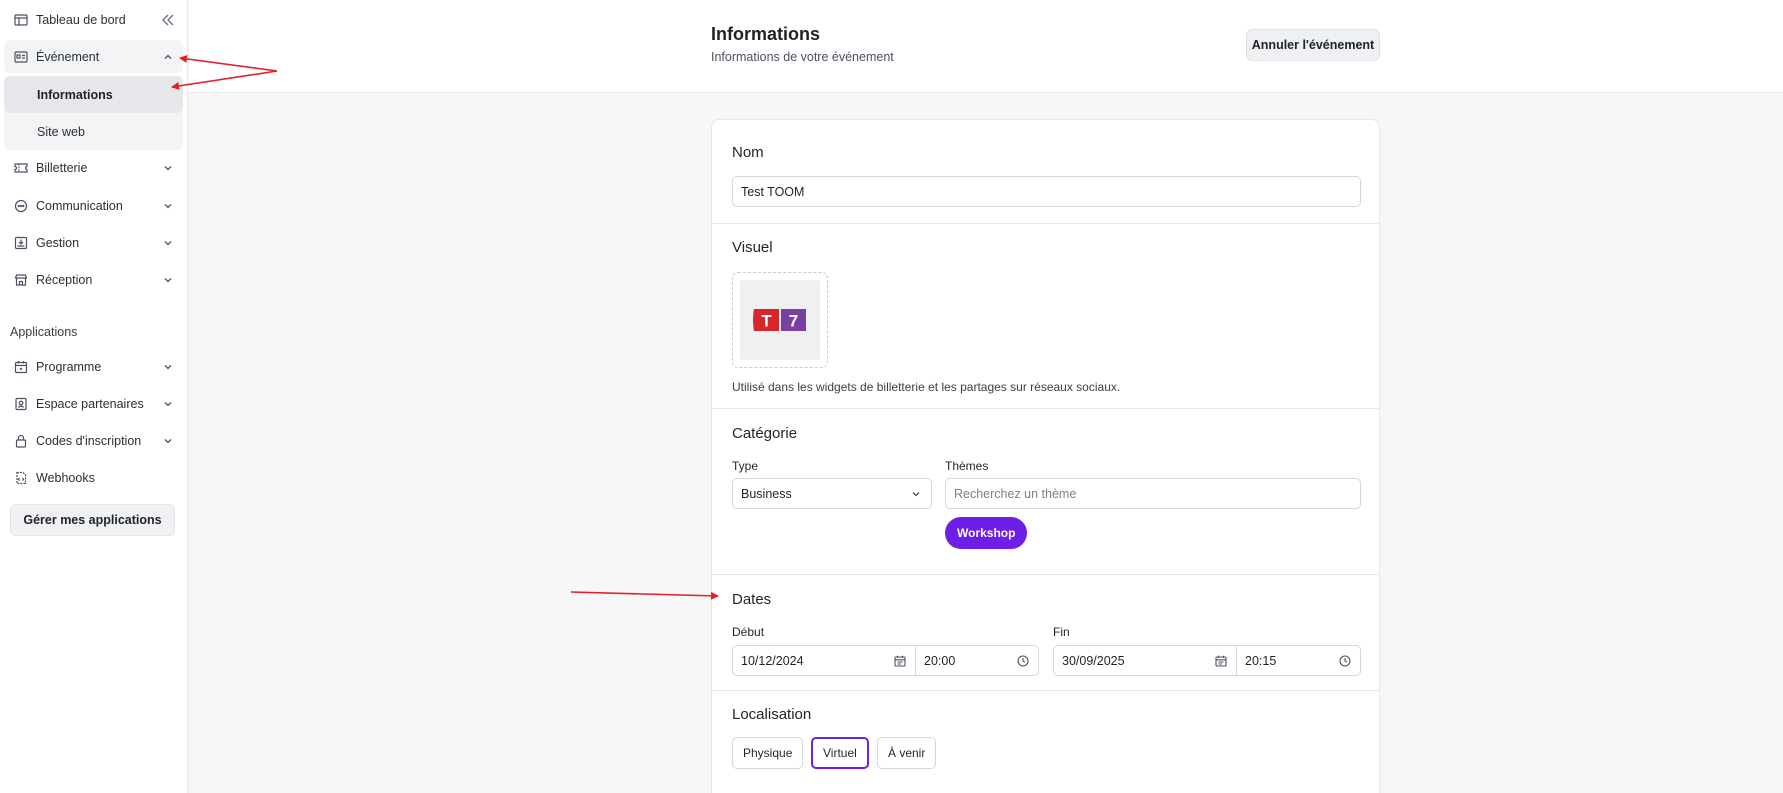 This screenshot has width=1783, height=793. I want to click on end-label: Fin, so click(1061, 632).